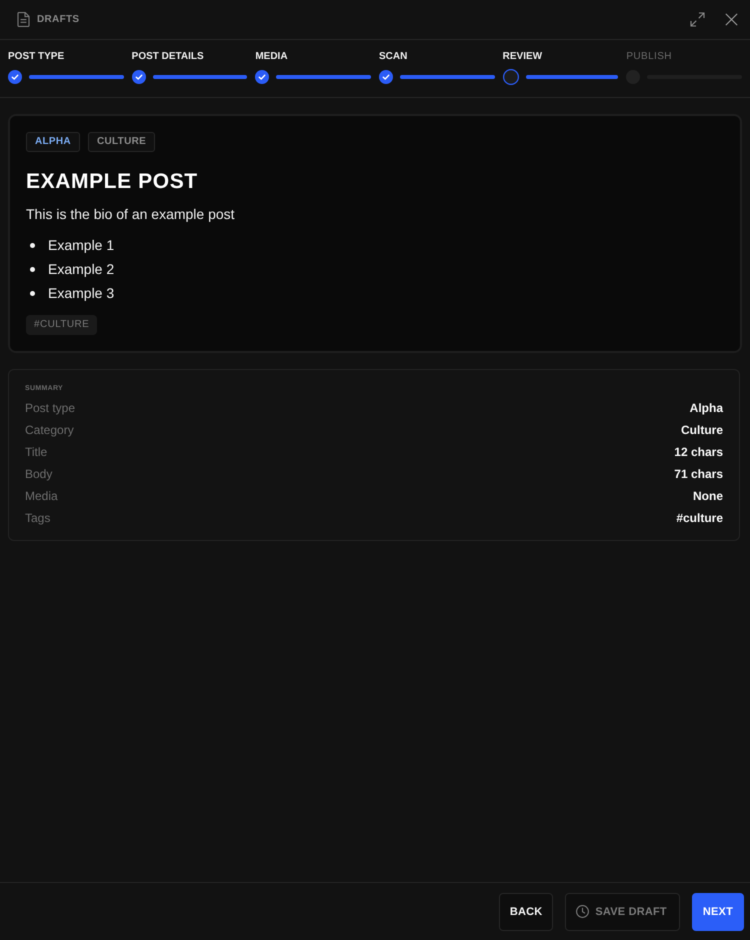 The height and width of the screenshot is (940, 750). What do you see at coordinates (50, 408) in the screenshot?
I see `summary-label: Post type` at bounding box center [50, 408].